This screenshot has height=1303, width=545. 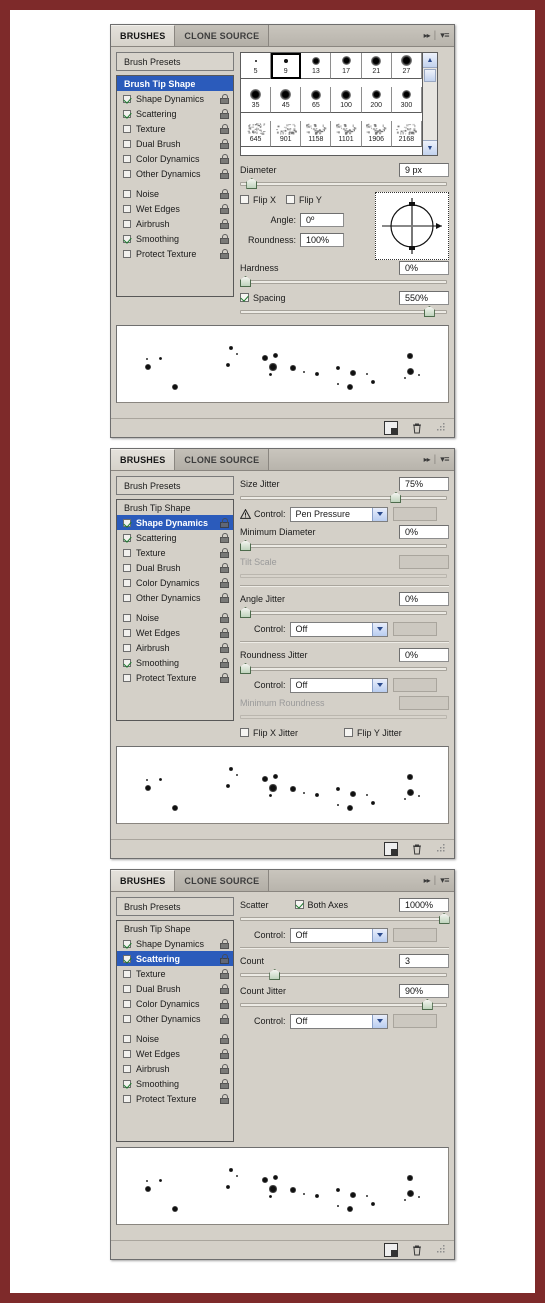 I want to click on brush-tip-cell: 1158, so click(x=316, y=134).